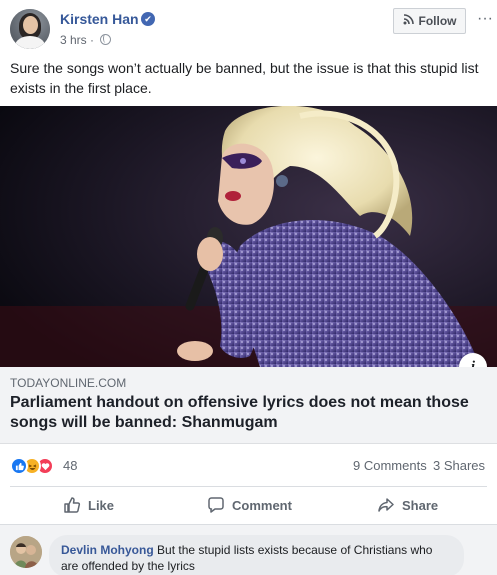 The image size is (497, 575). What do you see at coordinates (386, 505) in the screenshot?
I see `share-icon` at bounding box center [386, 505].